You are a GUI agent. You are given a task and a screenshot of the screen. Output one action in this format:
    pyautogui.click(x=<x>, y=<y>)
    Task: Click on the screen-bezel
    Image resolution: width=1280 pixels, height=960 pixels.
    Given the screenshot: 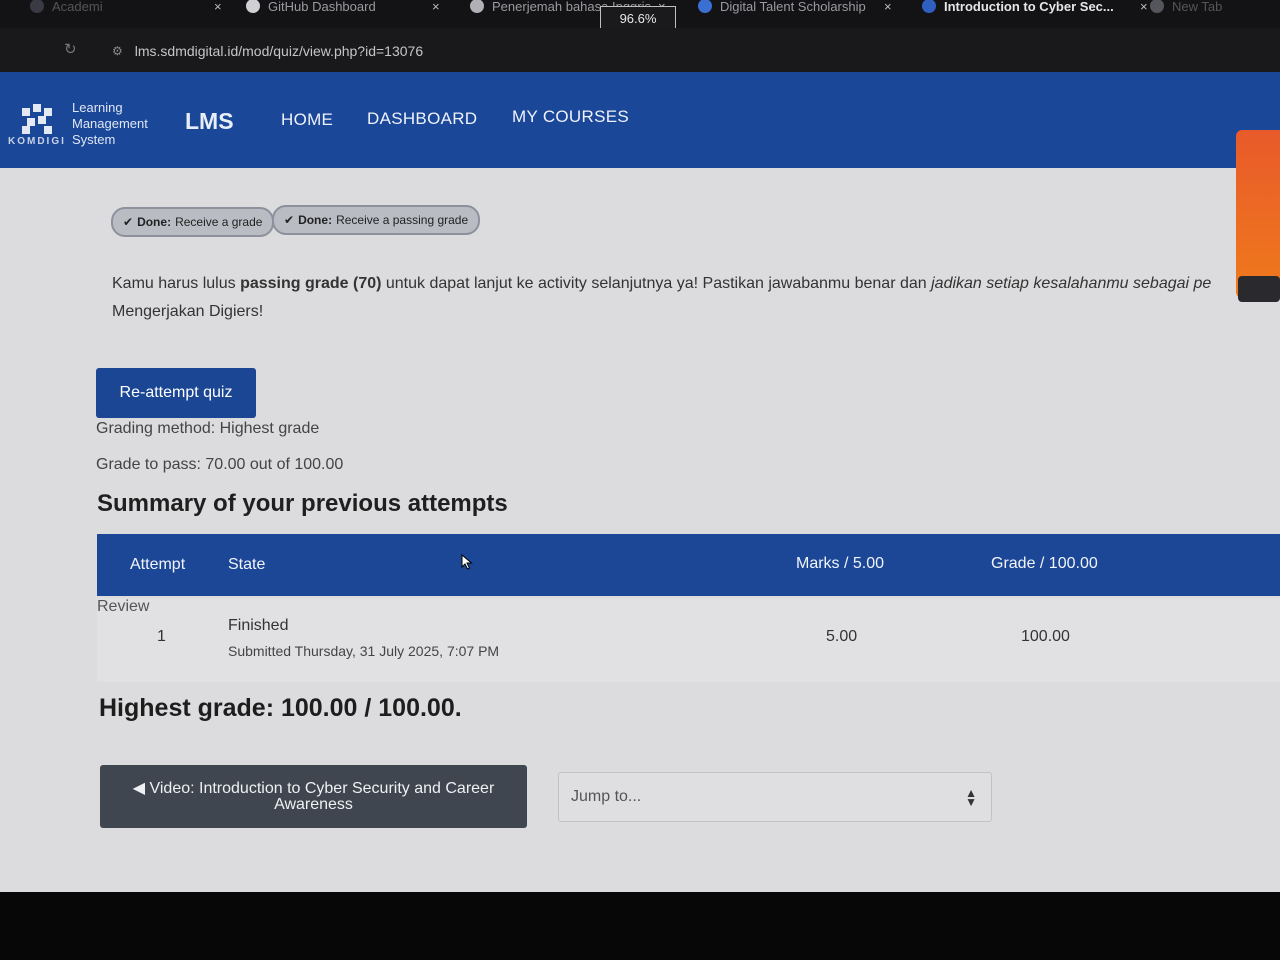 What is the action you would take?
    pyautogui.click(x=640, y=926)
    